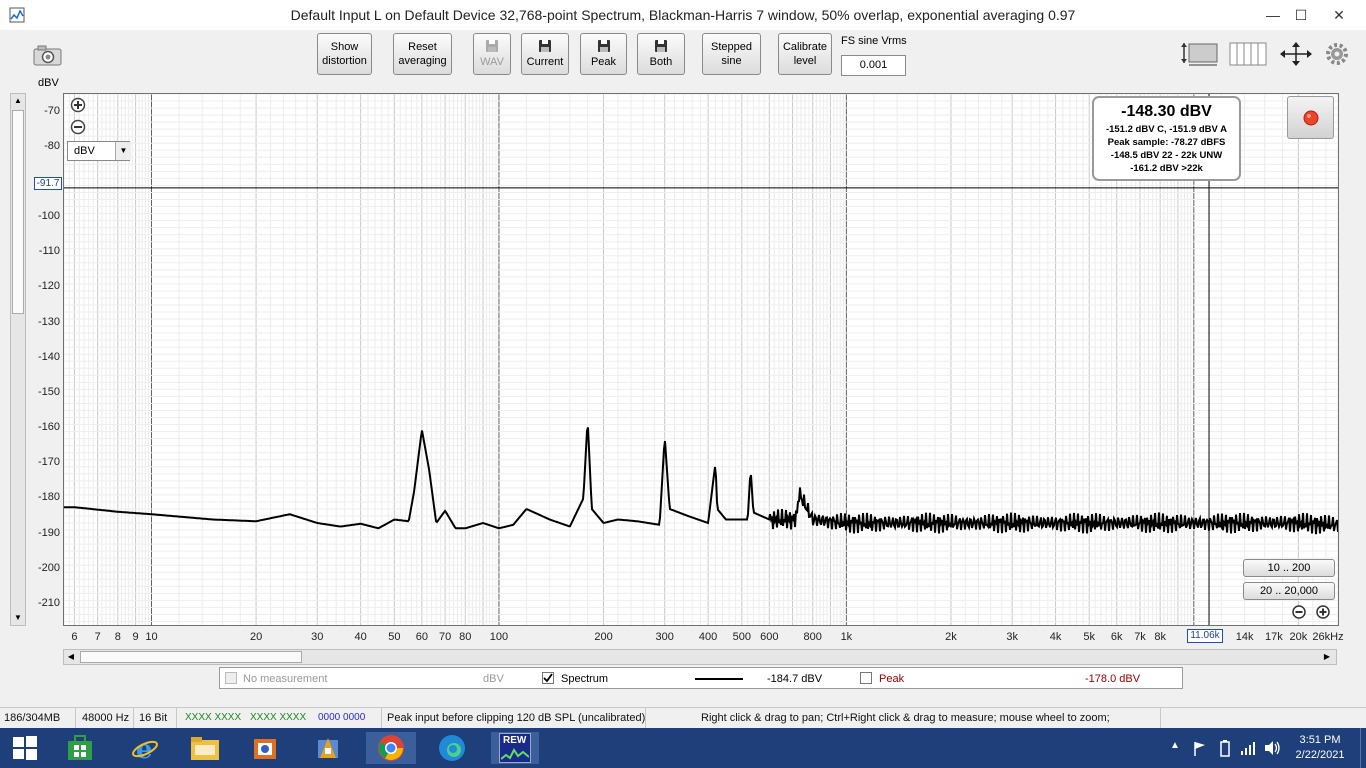  What do you see at coordinates (661, 54) in the screenshot?
I see `save-both-button: Both` at bounding box center [661, 54].